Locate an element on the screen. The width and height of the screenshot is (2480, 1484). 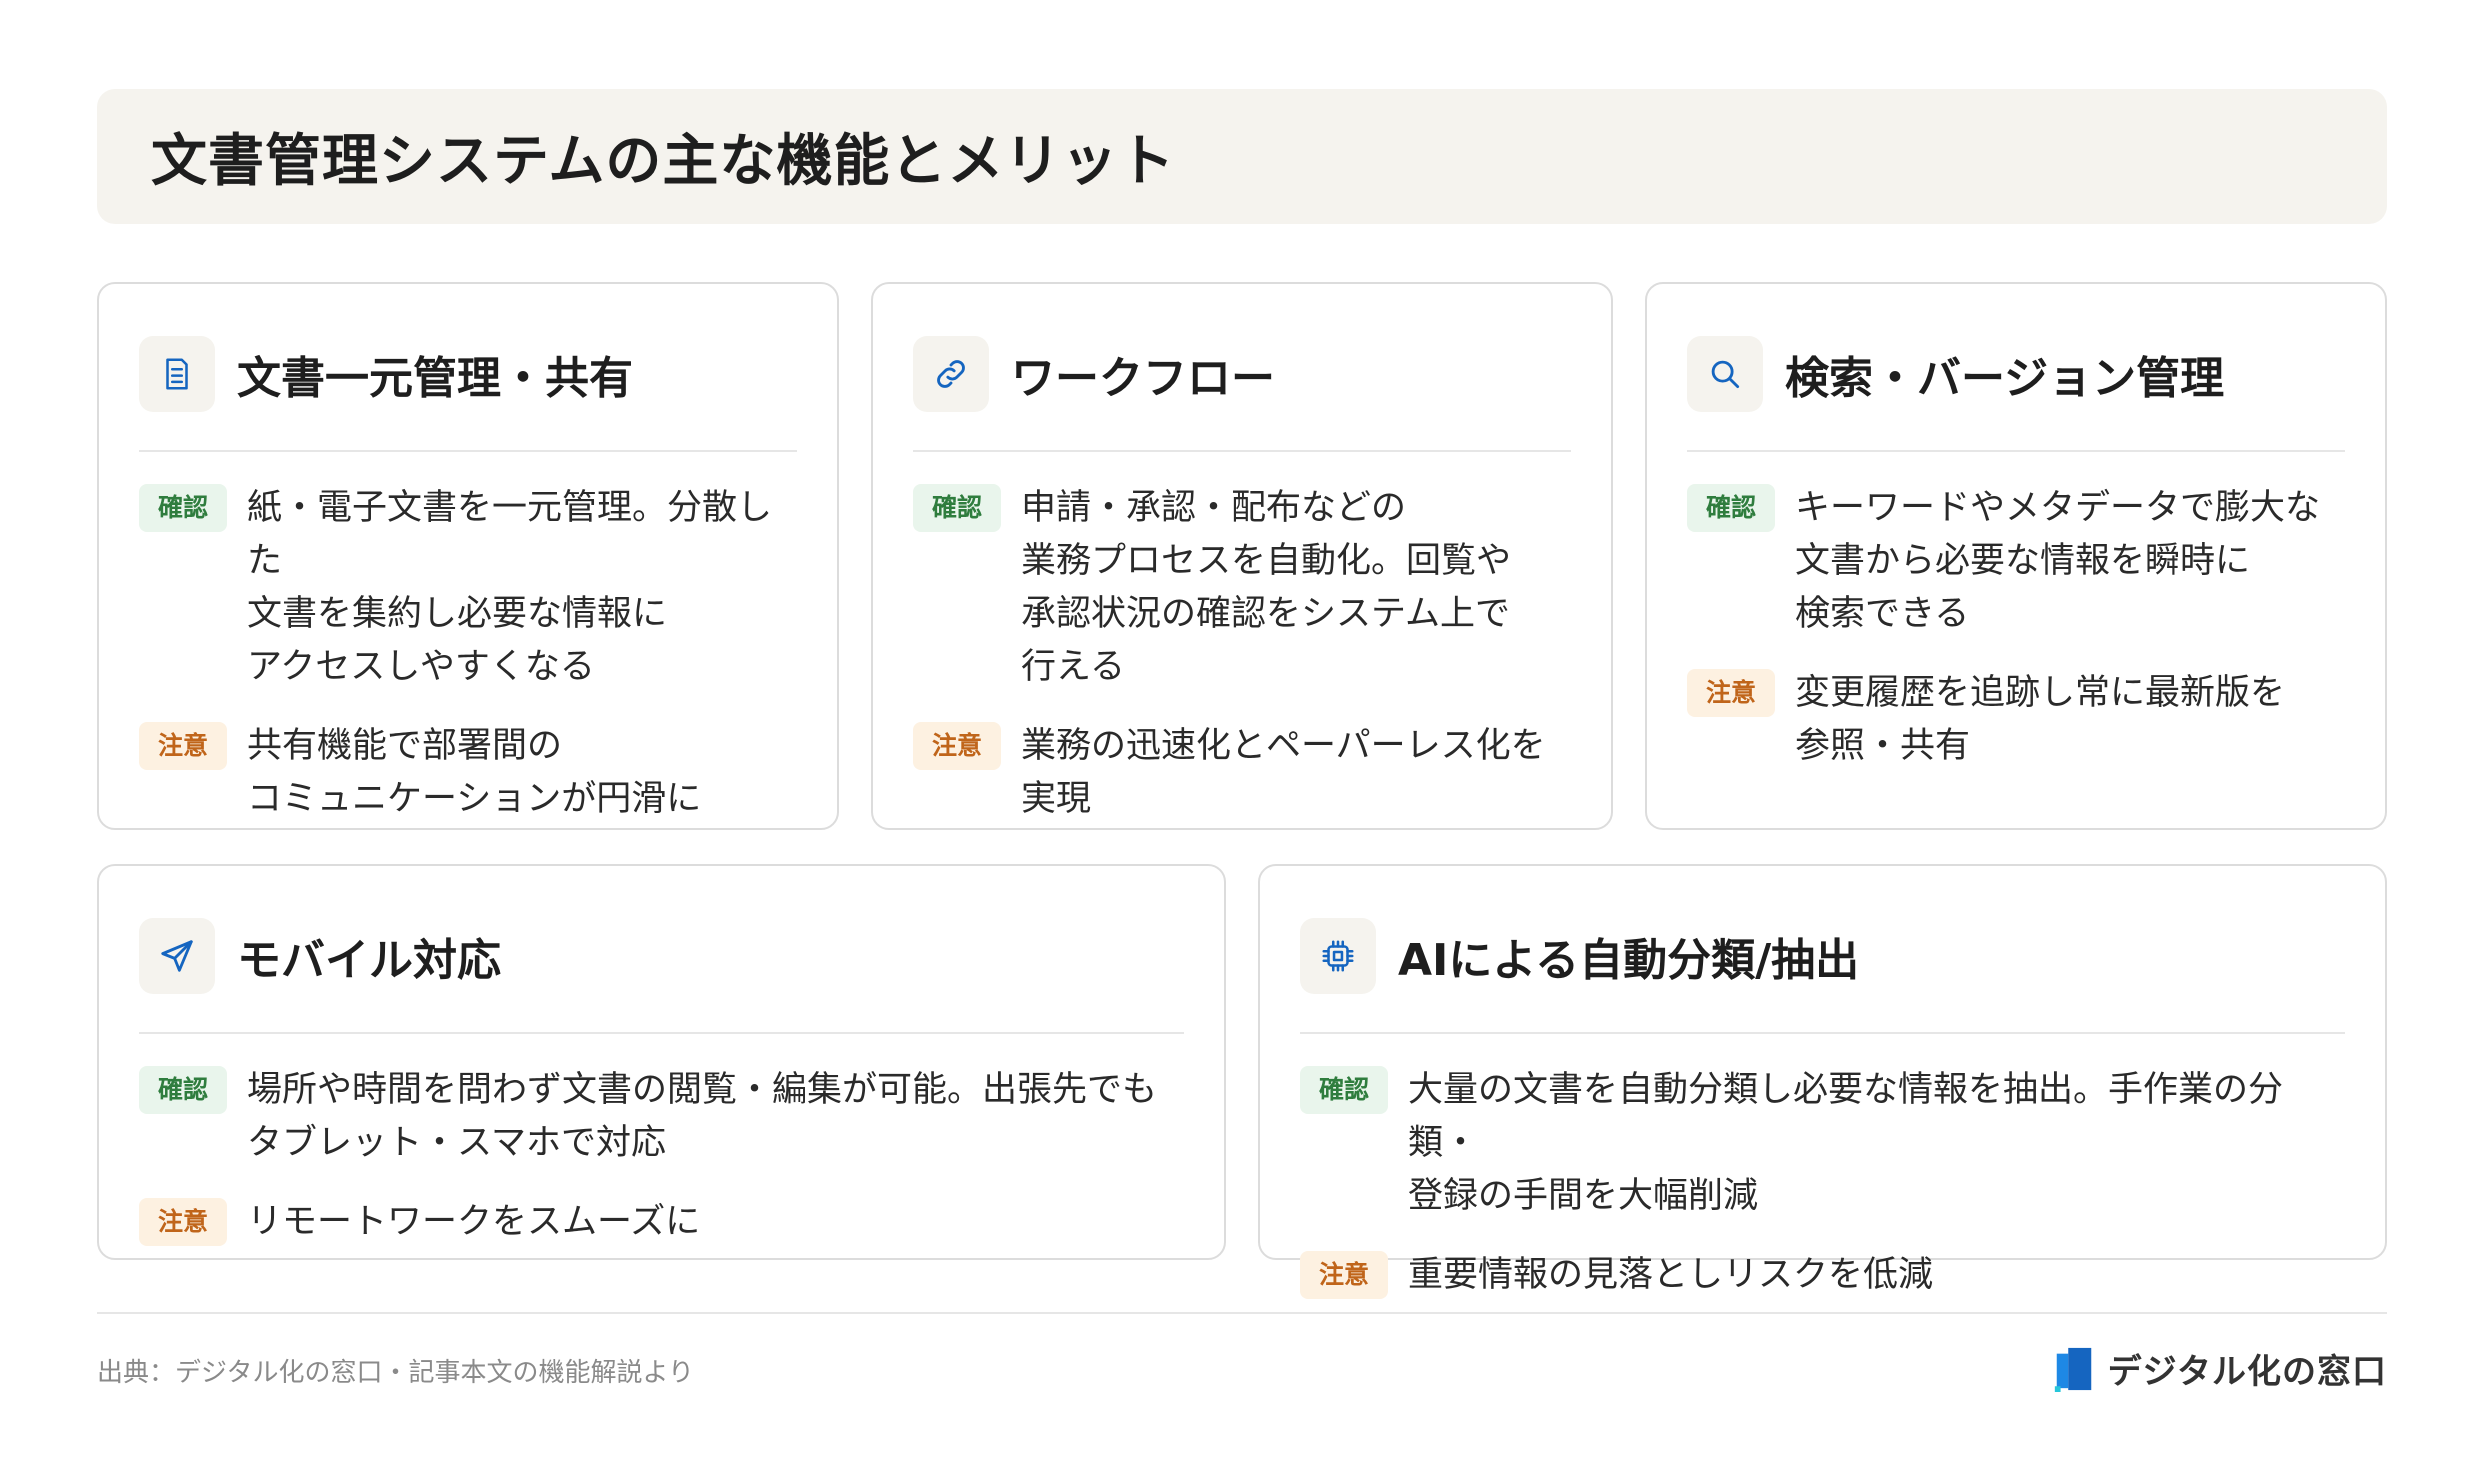
card-header: 検索・バージョン管理 is located at coordinates (2016, 388).